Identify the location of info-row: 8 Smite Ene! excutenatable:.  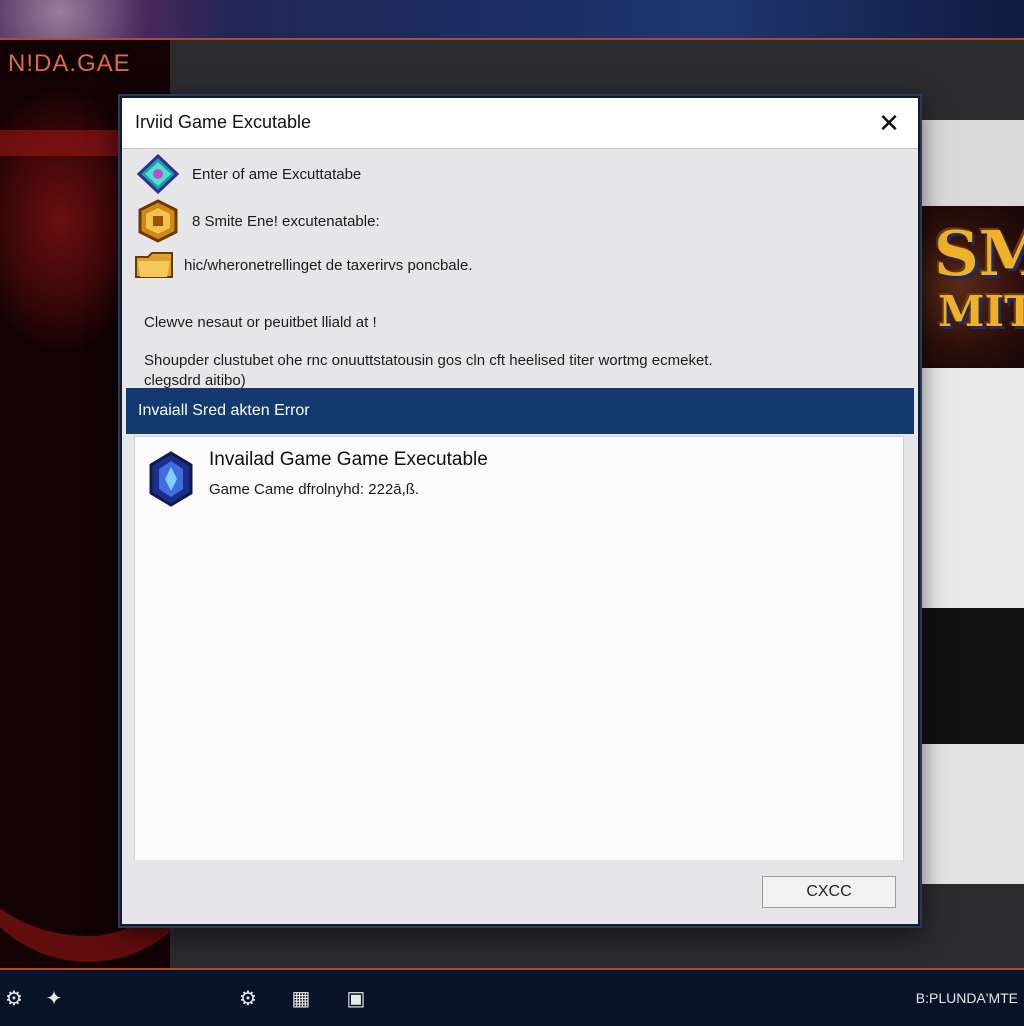
(257, 221).